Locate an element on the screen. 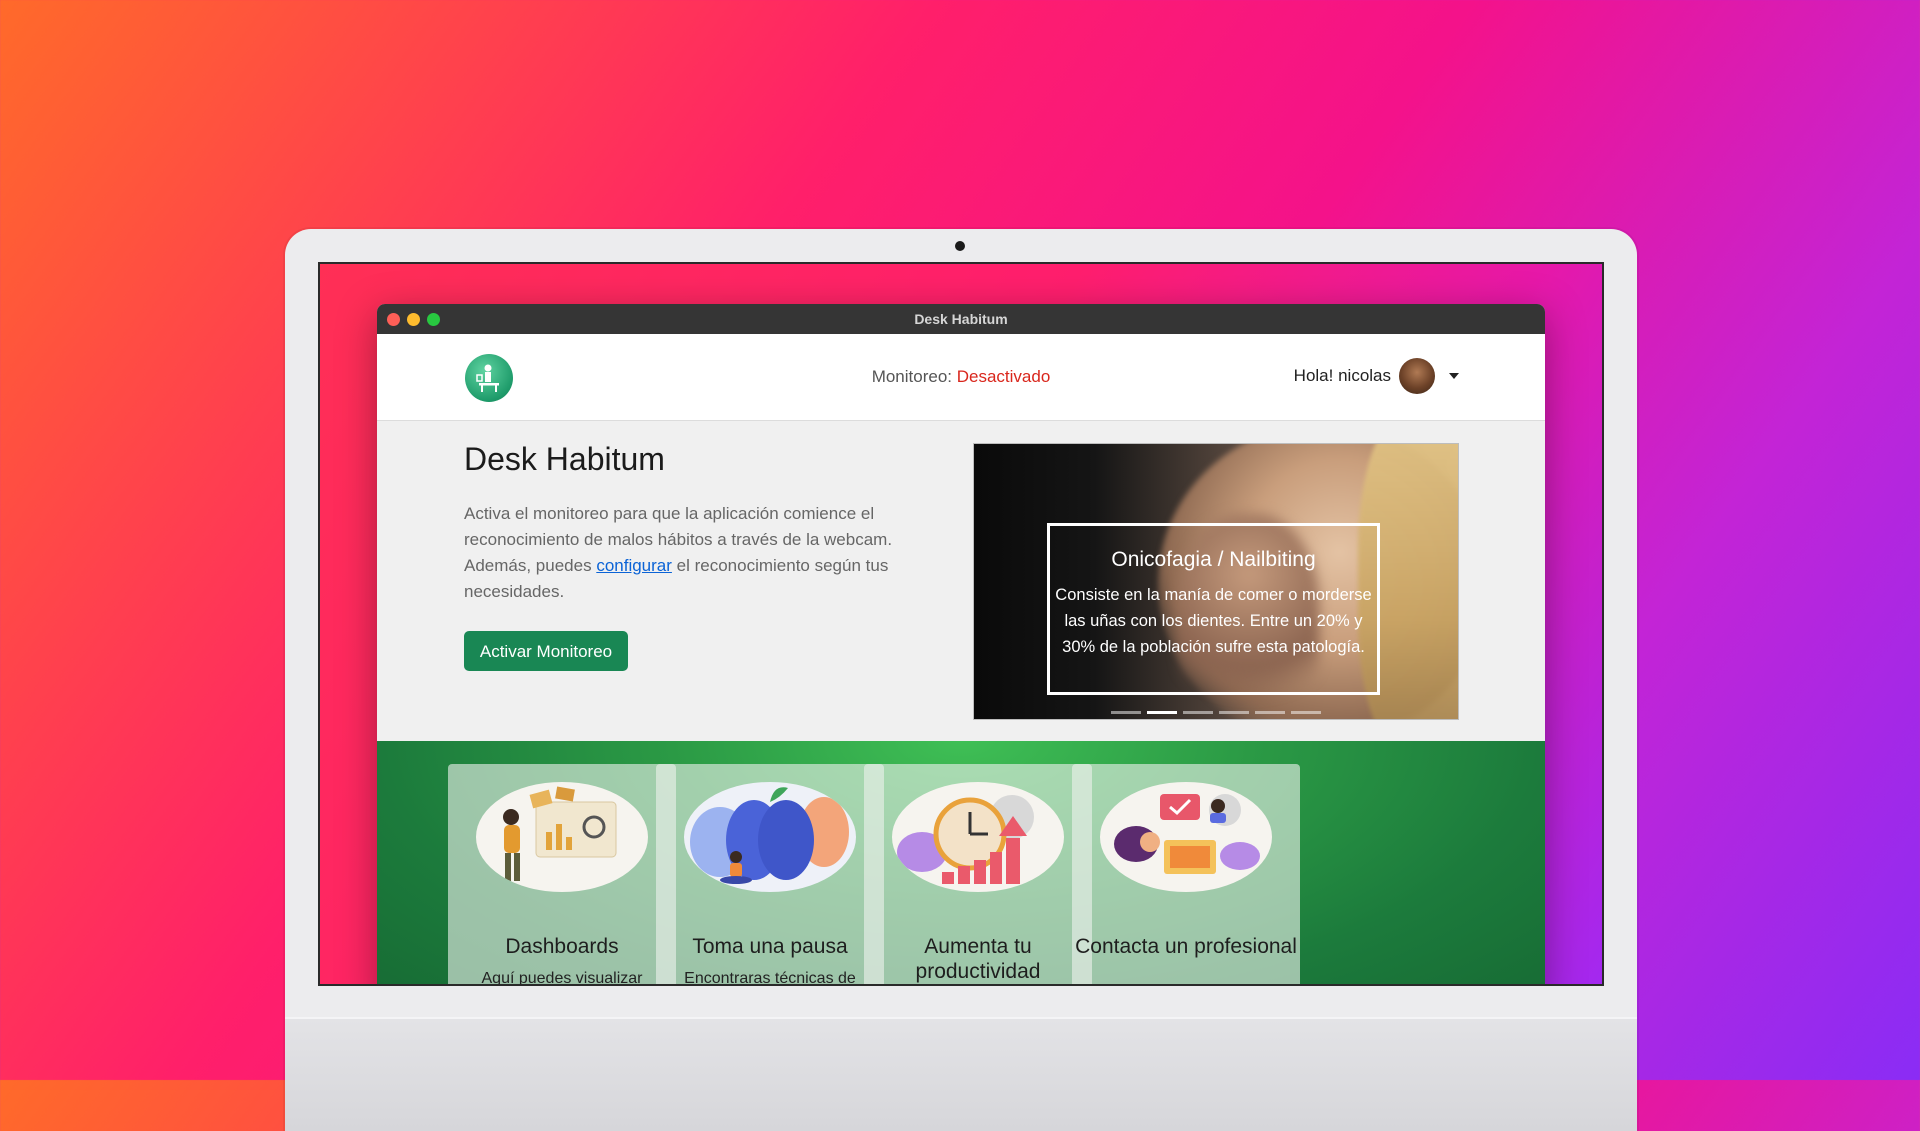 This screenshot has width=1920, height=1131. carousel-caption-title: Onicofagia / Nailbiting is located at coordinates (1213, 559).